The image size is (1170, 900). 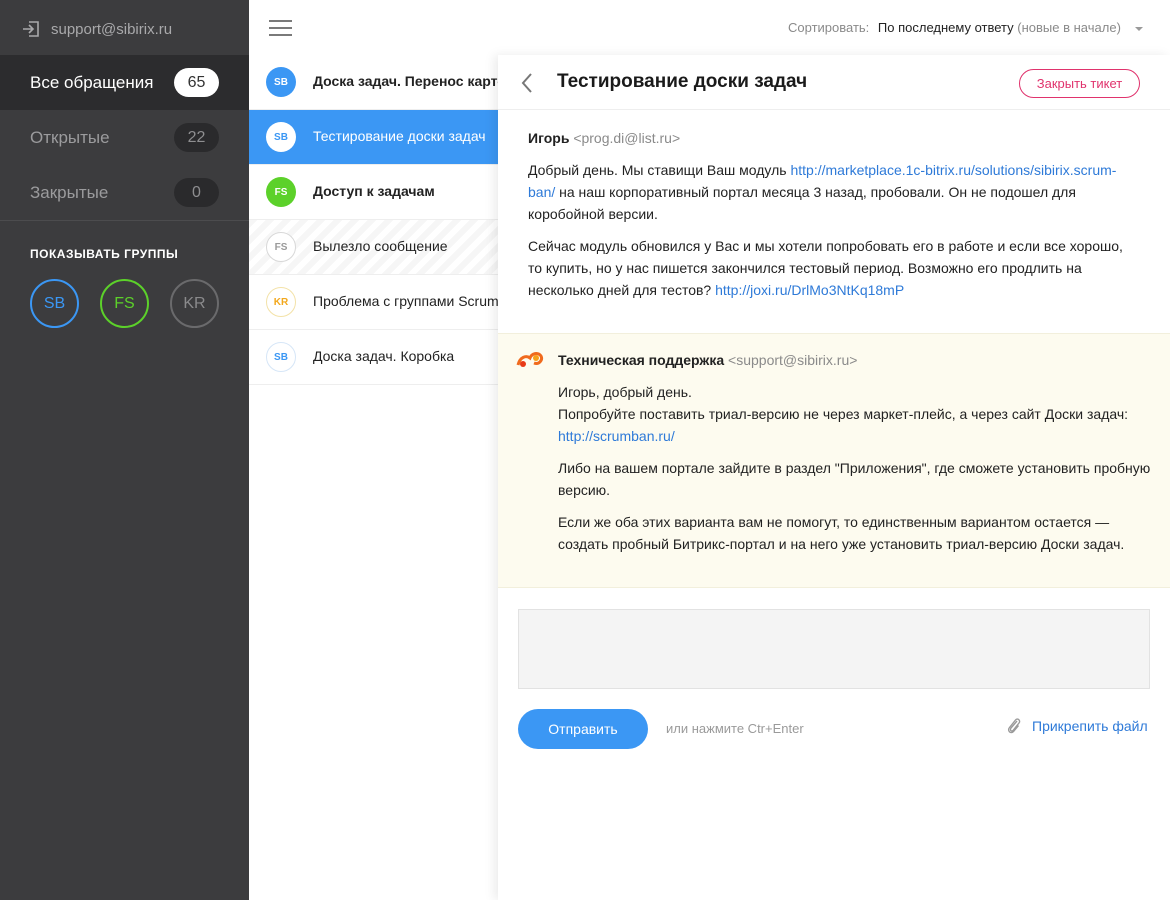 What do you see at coordinates (112, 29) in the screenshot?
I see `account-email: support@sibirix.ru` at bounding box center [112, 29].